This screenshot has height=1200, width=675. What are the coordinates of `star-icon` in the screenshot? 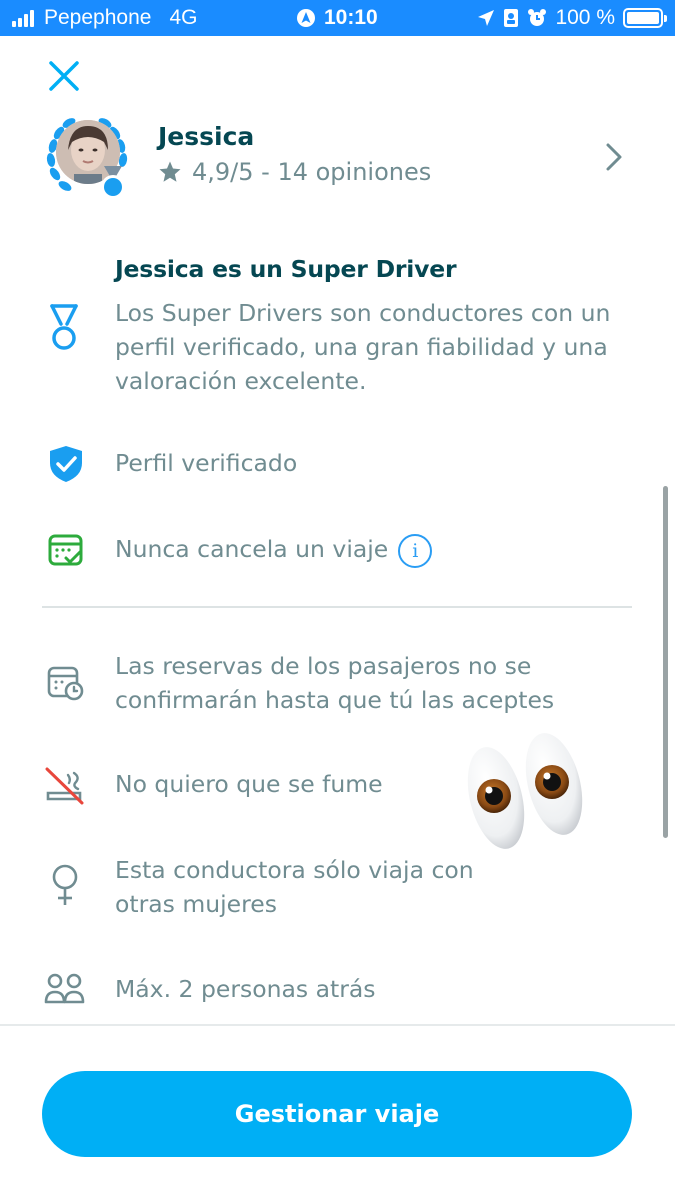 It's located at (170, 171).